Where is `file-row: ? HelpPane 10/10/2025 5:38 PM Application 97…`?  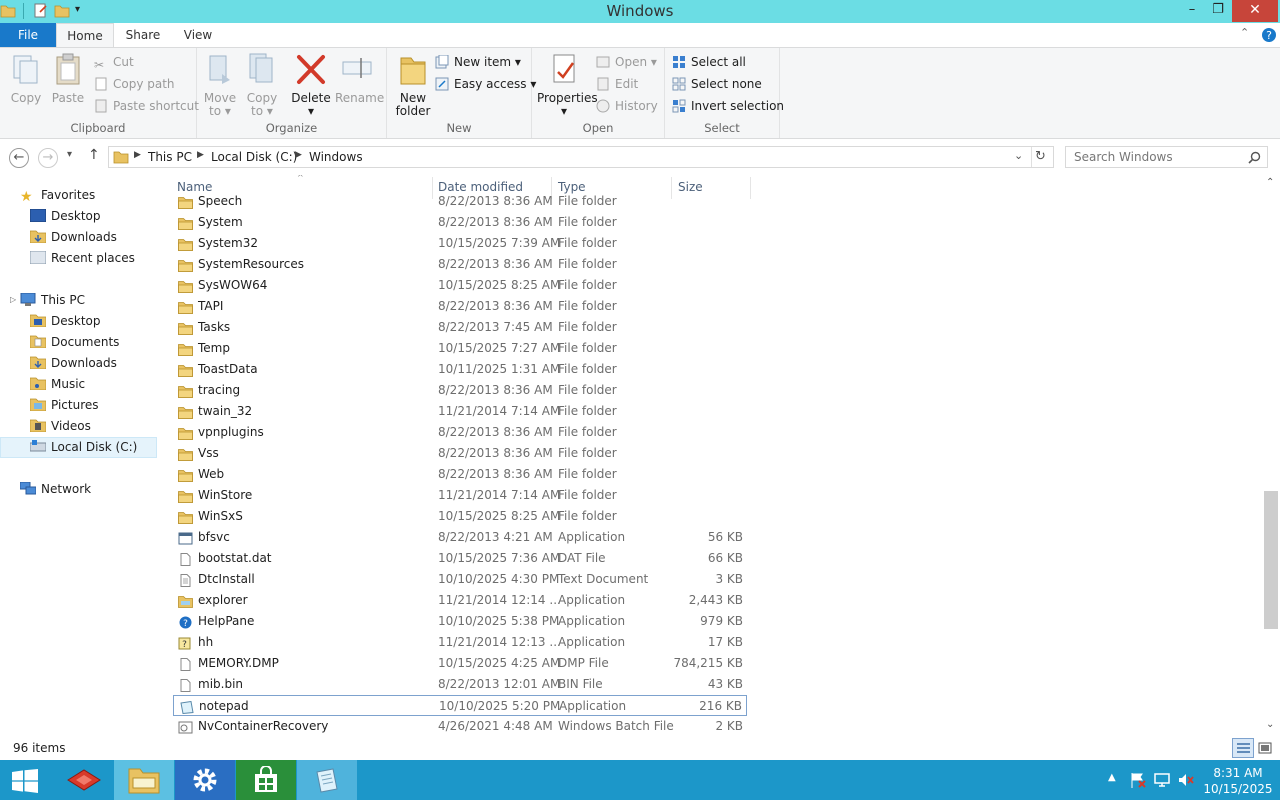 file-row: ? HelpPane 10/10/2025 5:38 PM Application 97… is located at coordinates (460, 621).